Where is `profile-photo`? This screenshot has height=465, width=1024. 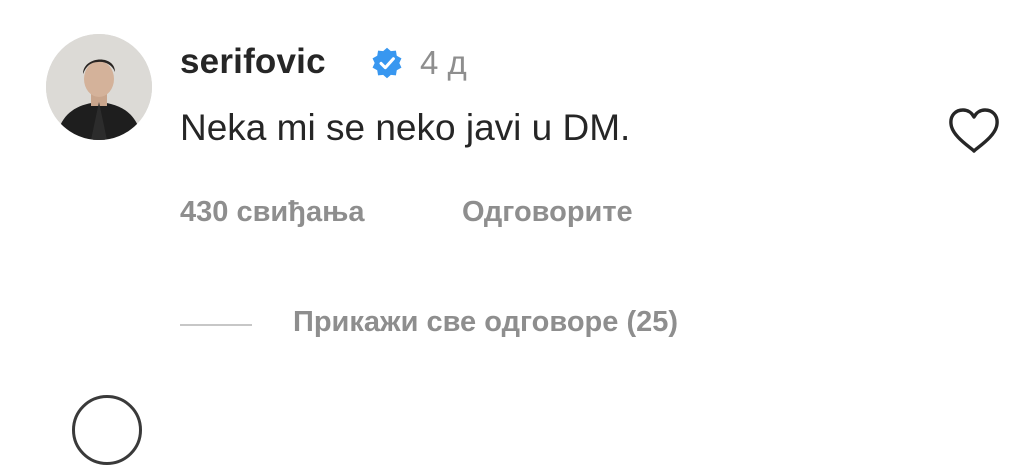 profile-photo is located at coordinates (99, 87).